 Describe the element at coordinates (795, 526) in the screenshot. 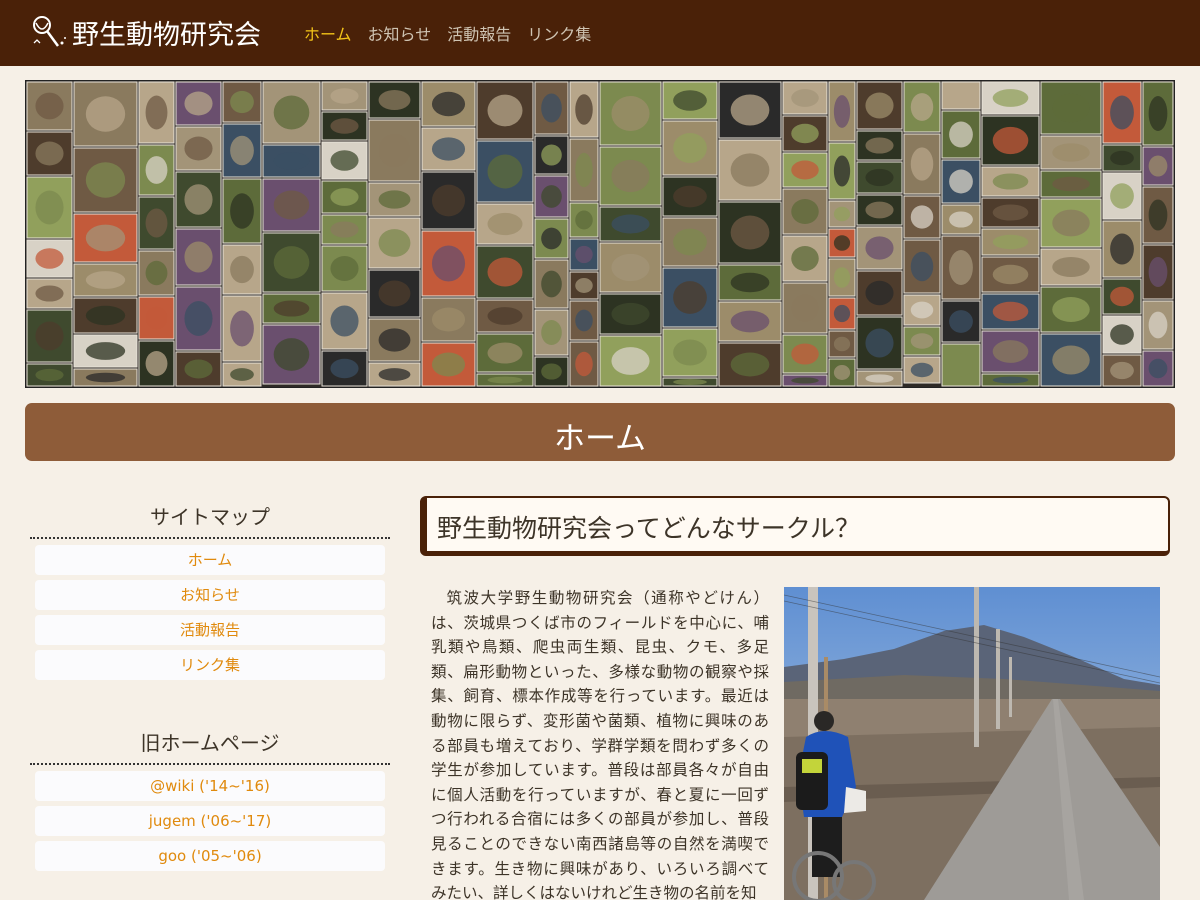

I see `article-heading: 野生動物研究会ってどんなサークル？` at that location.